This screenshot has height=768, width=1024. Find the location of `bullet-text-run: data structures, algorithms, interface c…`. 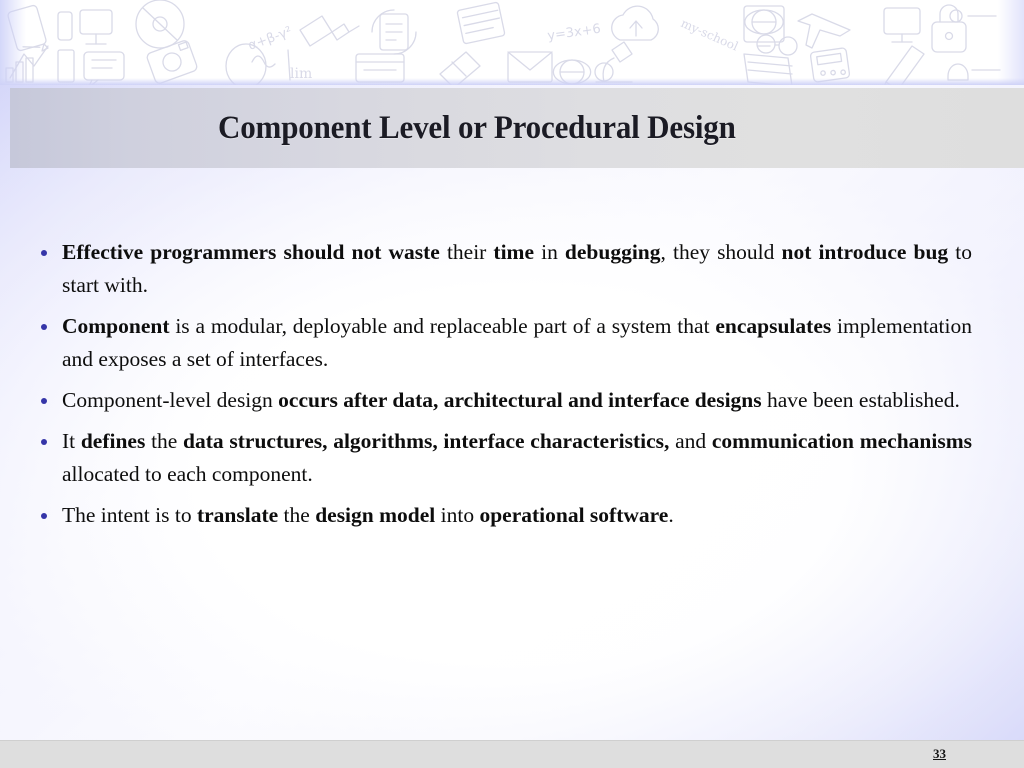

bullet-text-run: data structures, algorithms, interface c… is located at coordinates (429, 441).